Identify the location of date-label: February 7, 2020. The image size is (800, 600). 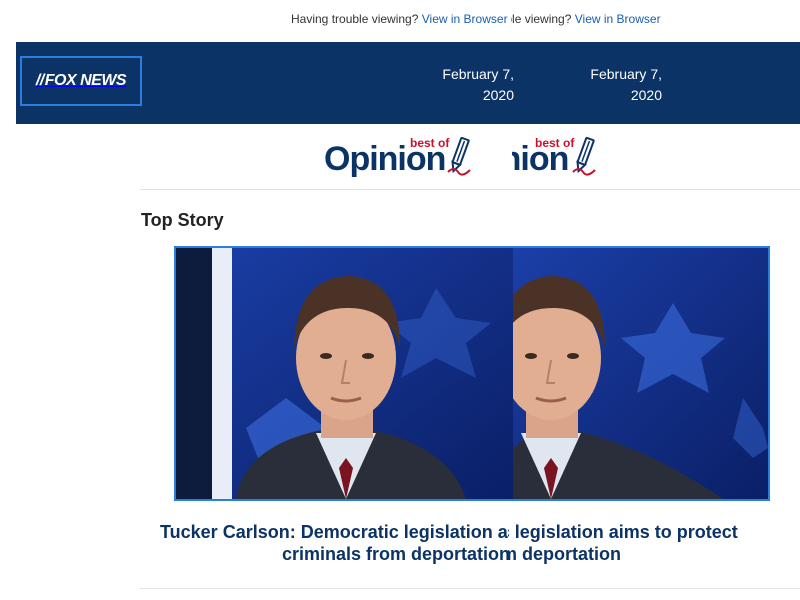
(478, 85).